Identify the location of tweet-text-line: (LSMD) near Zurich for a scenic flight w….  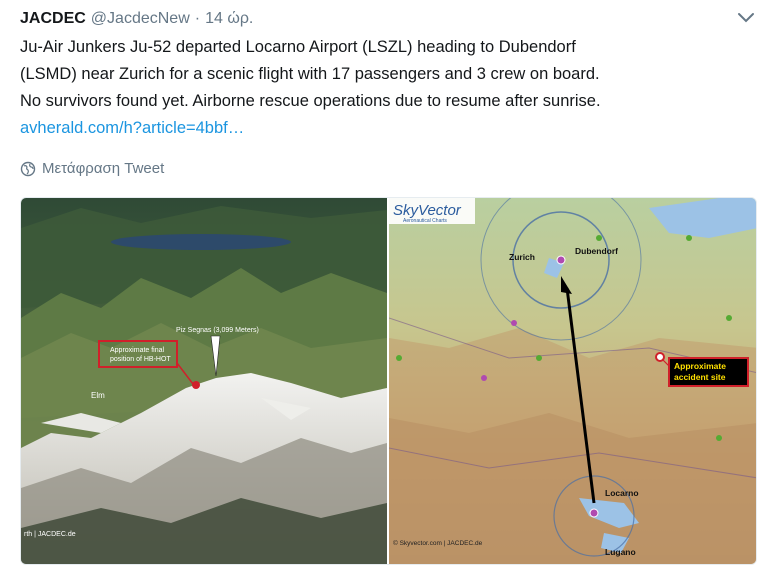
(310, 74).